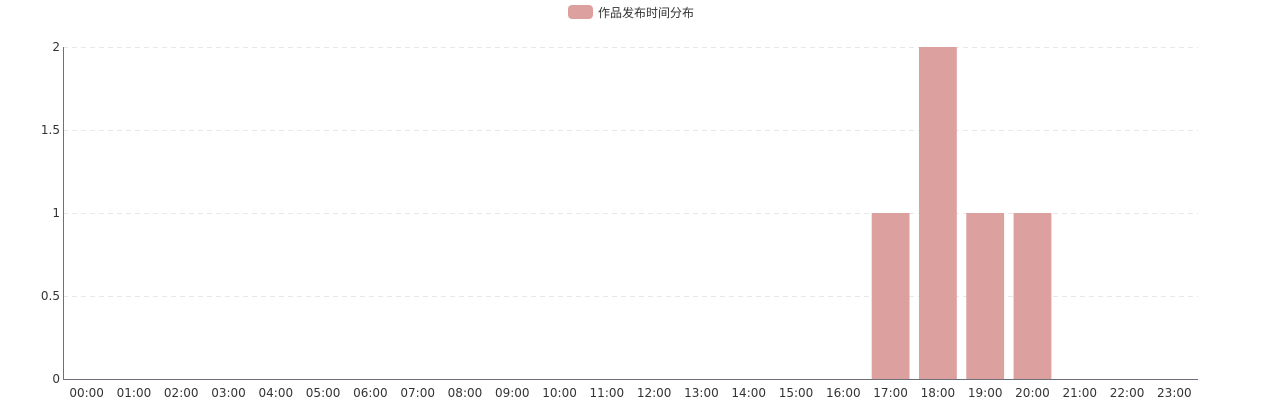 This screenshot has height=404, width=1262. I want to click on x-tick-label: 05:00, so click(323, 393).